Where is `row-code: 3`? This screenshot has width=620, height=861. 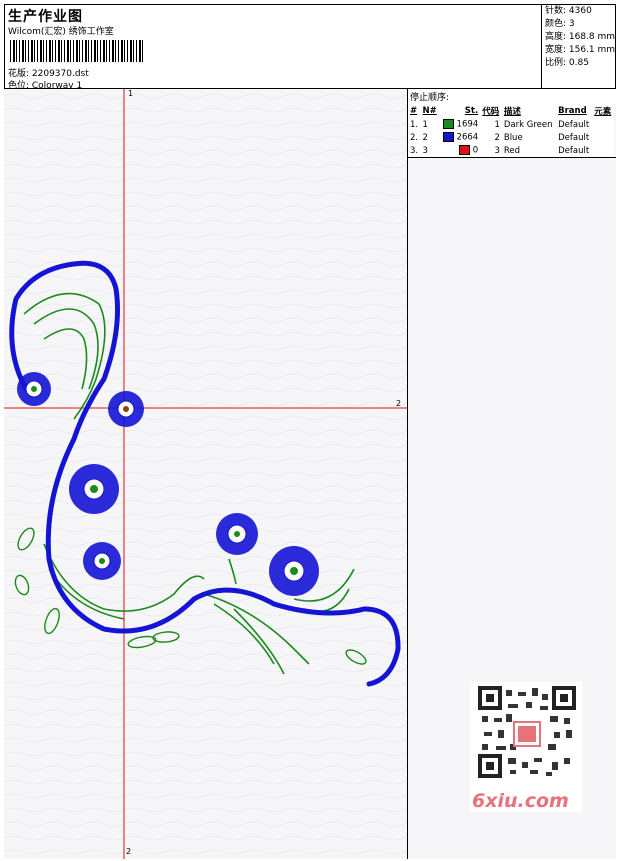
row-code: 3 is located at coordinates (497, 150).